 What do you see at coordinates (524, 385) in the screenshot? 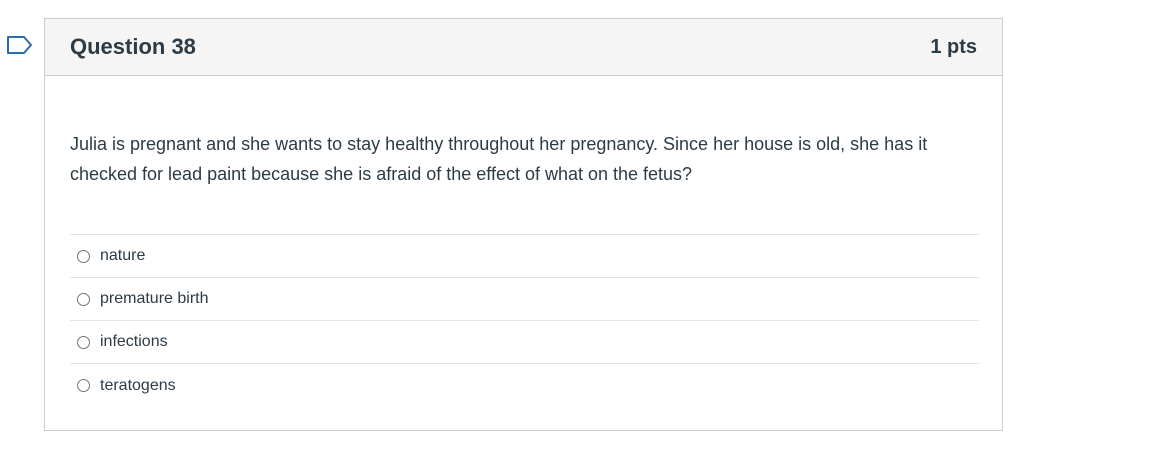
I see `answer-option-teratogens: teratogens` at bounding box center [524, 385].